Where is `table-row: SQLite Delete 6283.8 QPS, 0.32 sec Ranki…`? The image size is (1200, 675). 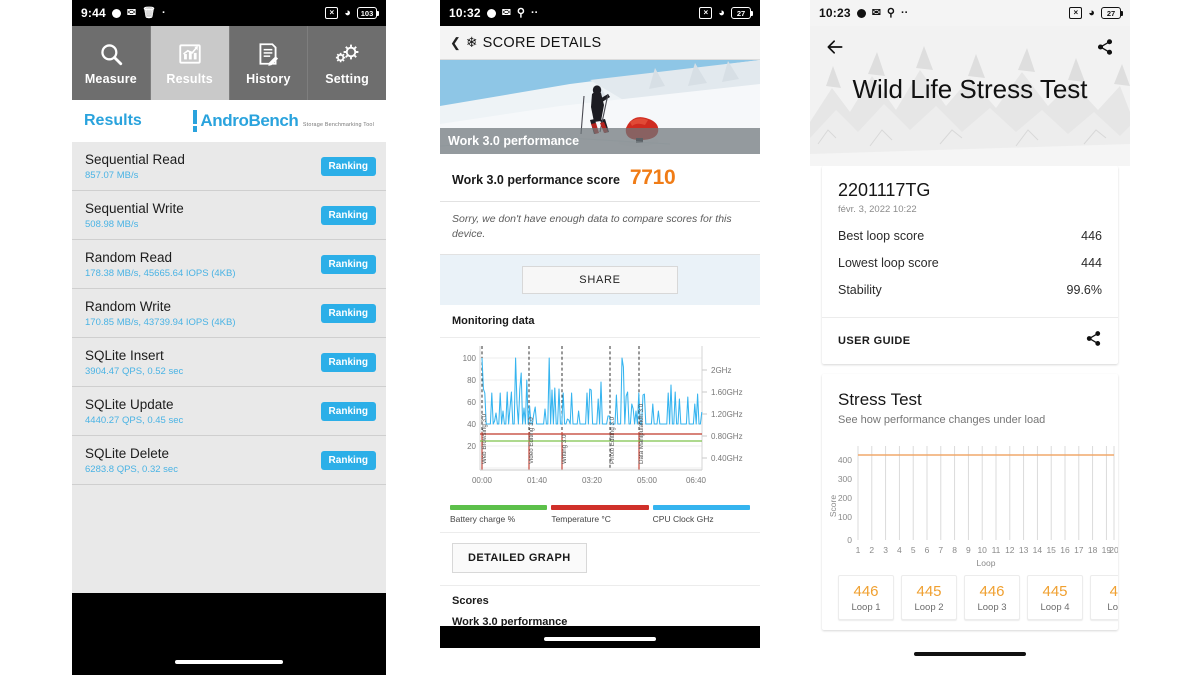
table-row: SQLite Delete 6283.8 QPS, 0.32 sec Ranki… is located at coordinates (229, 460).